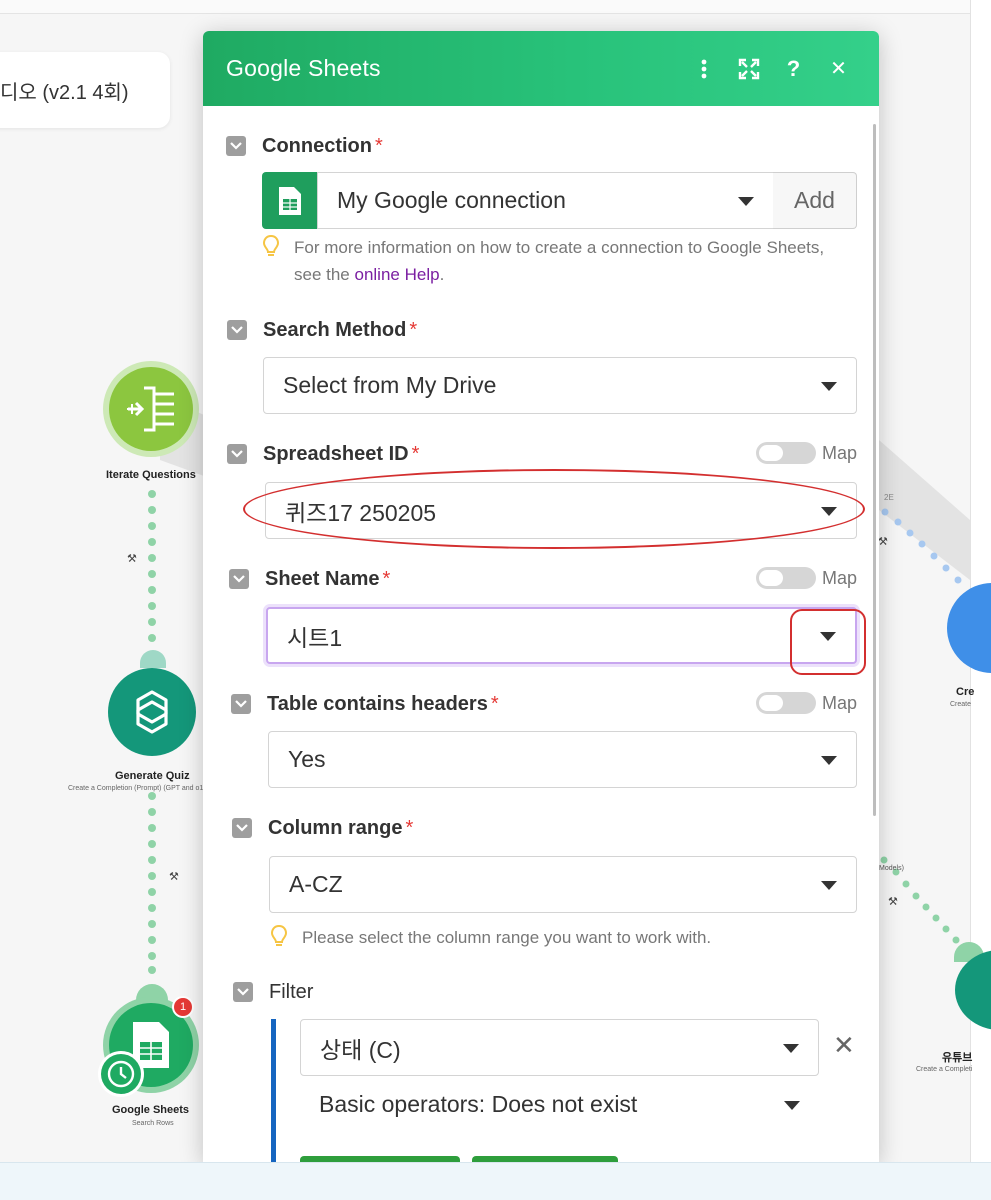  What do you see at coordinates (844, 1045) in the screenshot?
I see `remove-condition-icon: ✕` at bounding box center [844, 1045].